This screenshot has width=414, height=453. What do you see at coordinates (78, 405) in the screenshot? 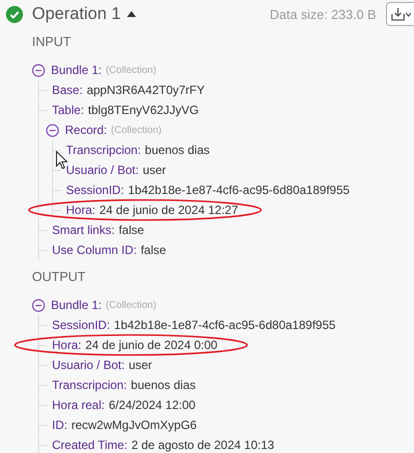
I see `field-key: Hora real:` at bounding box center [78, 405].